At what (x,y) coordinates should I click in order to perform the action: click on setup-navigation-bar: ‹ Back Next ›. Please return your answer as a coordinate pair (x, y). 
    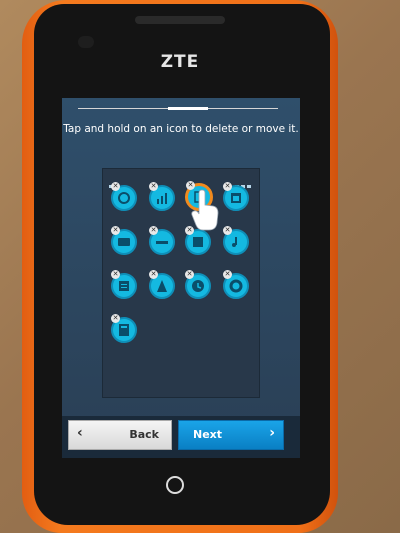
    Looking at the image, I should click on (181, 437).